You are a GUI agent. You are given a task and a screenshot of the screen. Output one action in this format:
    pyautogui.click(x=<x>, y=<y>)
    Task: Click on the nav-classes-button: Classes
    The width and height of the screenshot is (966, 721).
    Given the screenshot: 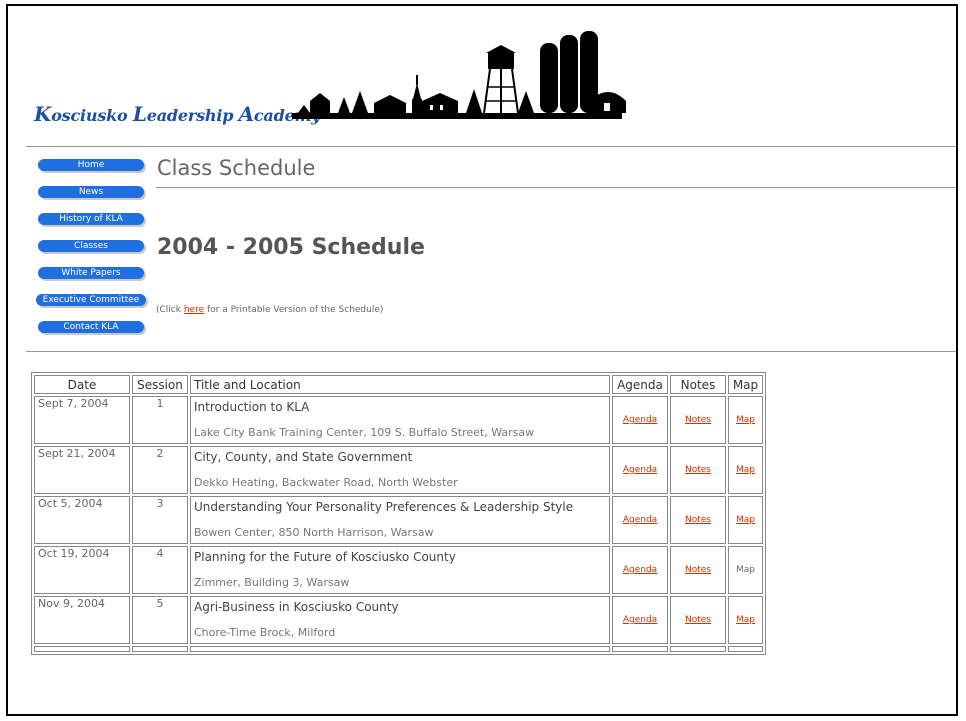 What is the action you would take?
    pyautogui.click(x=91, y=246)
    